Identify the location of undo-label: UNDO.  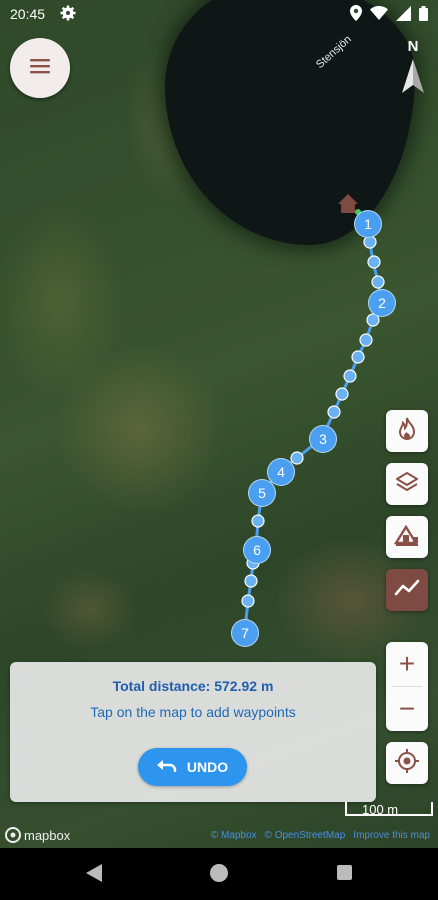
(207, 767).